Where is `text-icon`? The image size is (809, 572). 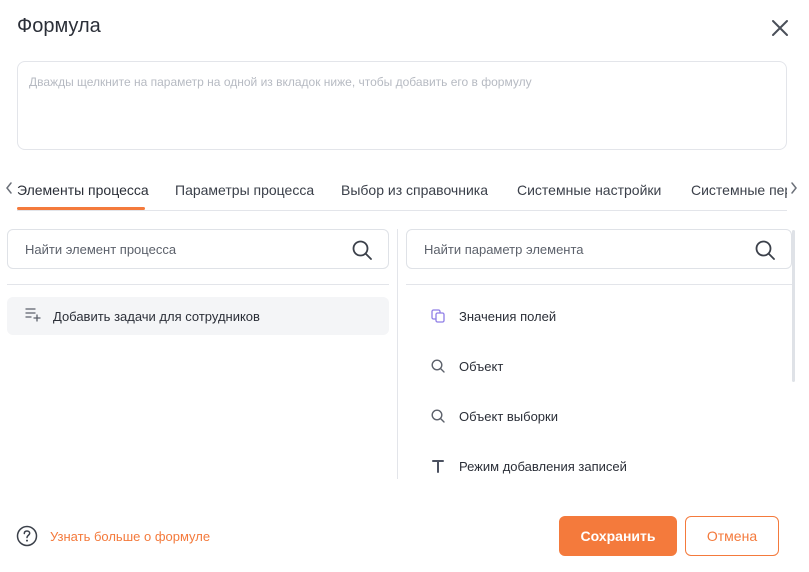 text-icon is located at coordinates (438, 466).